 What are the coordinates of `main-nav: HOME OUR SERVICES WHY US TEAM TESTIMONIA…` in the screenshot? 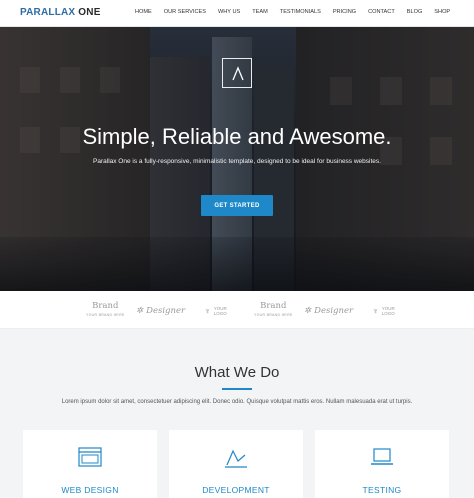 It's located at (292, 12).